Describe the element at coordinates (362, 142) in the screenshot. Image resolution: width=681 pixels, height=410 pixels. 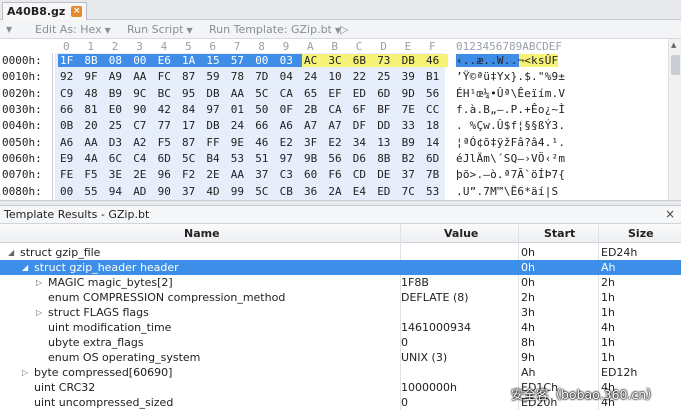
I see `hex-byte: 34` at that location.